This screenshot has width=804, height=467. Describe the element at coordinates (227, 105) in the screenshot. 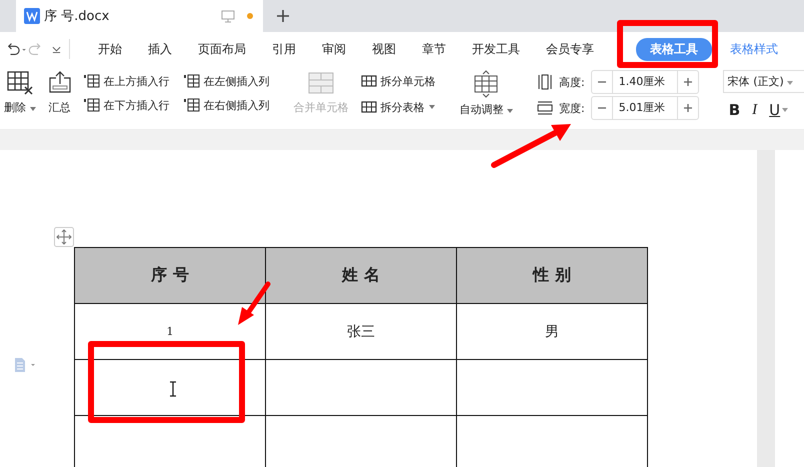

I see `insert-button: 在右侧插入列` at that location.